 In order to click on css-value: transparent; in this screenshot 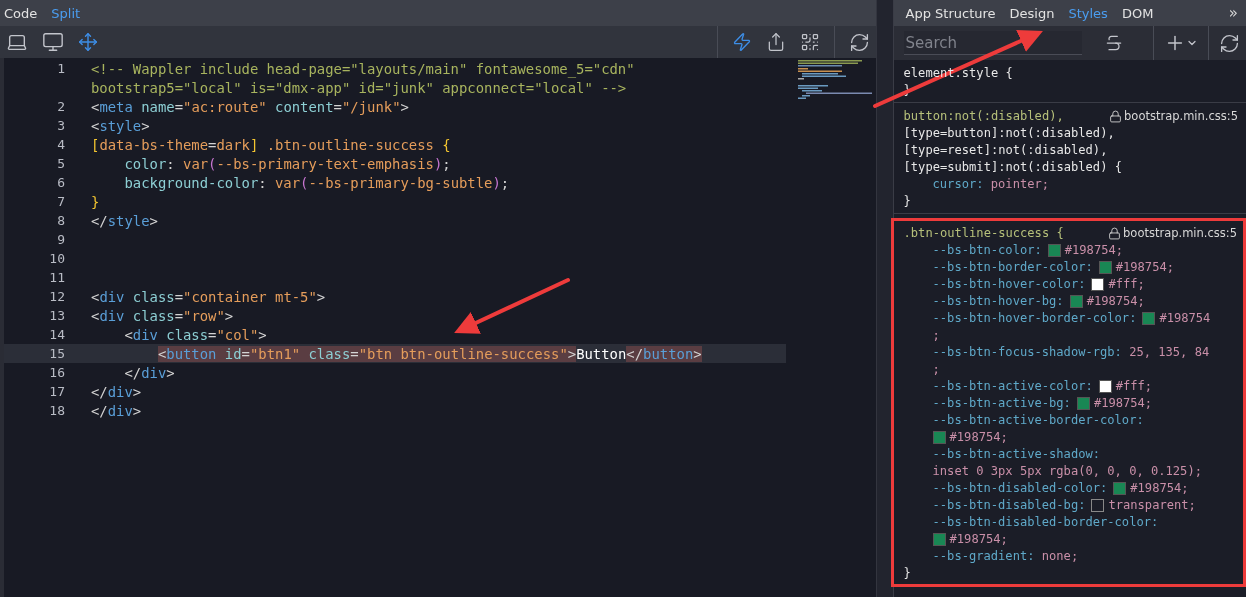, I will do `click(1152, 505)`.